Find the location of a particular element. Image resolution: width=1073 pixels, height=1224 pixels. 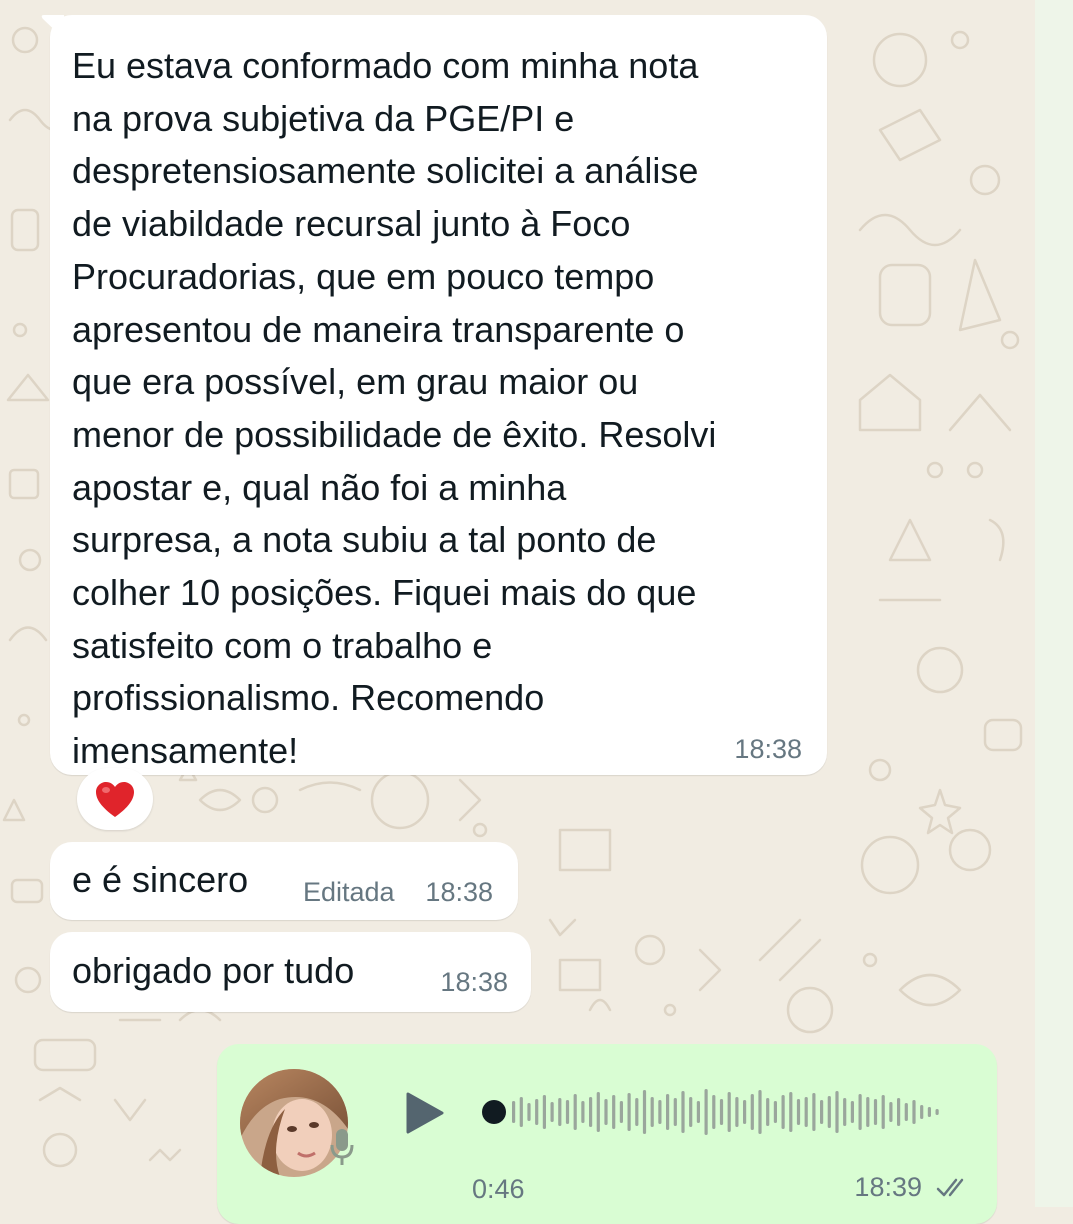

voice-duration: 0:46 is located at coordinates (498, 1189).